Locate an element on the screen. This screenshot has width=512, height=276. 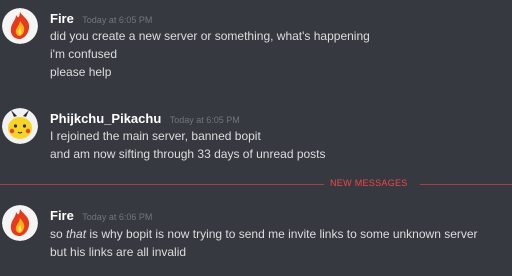
message-header: Fire Today at 6:05 PM is located at coordinates (101, 19).